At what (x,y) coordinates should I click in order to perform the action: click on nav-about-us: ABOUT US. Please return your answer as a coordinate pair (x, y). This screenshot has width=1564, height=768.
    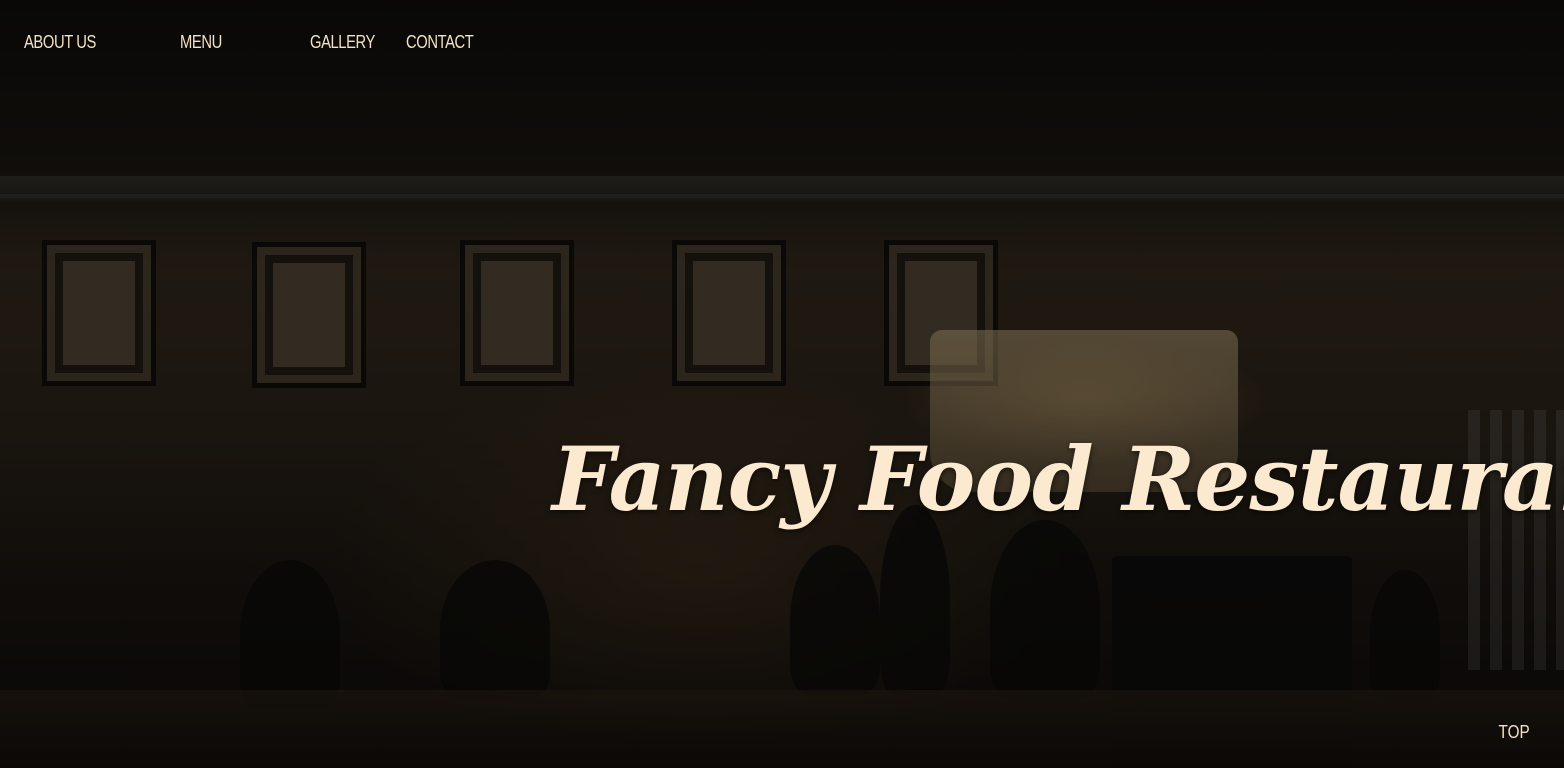
    Looking at the image, I should click on (60, 42).